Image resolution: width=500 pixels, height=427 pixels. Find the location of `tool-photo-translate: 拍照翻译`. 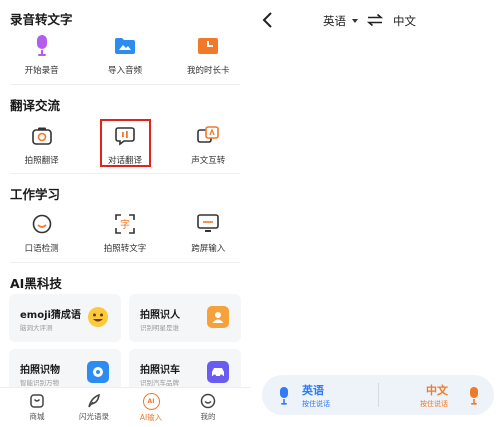

tool-photo-translate: 拍照翻译 is located at coordinates (41, 145).